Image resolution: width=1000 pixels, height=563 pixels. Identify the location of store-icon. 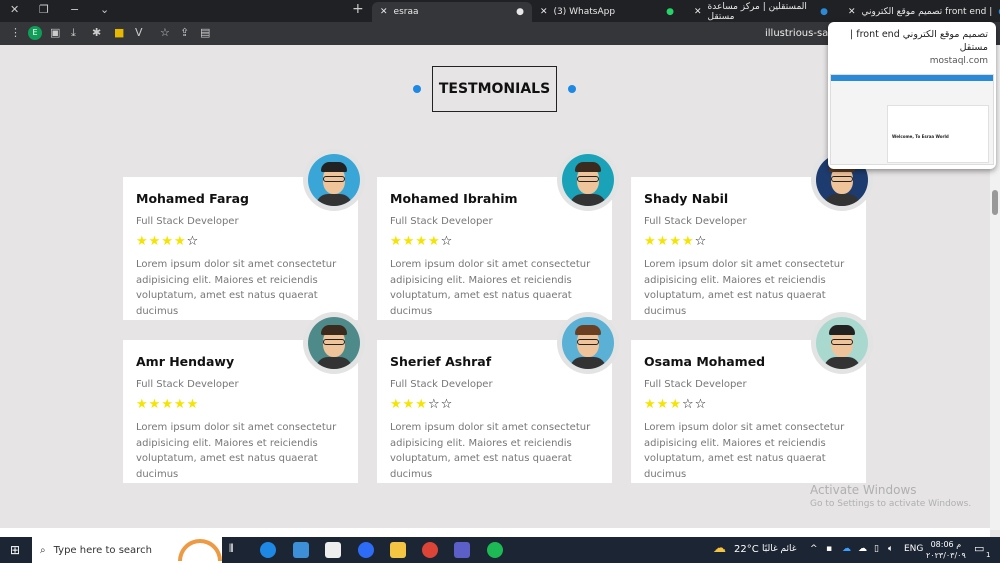
(333, 550).